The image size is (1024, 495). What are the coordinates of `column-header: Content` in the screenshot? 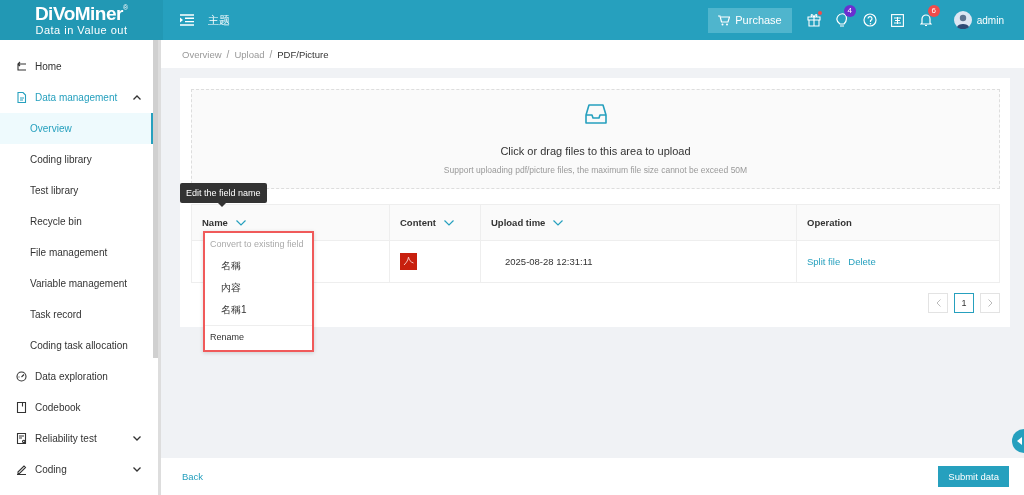 It's located at (435, 222).